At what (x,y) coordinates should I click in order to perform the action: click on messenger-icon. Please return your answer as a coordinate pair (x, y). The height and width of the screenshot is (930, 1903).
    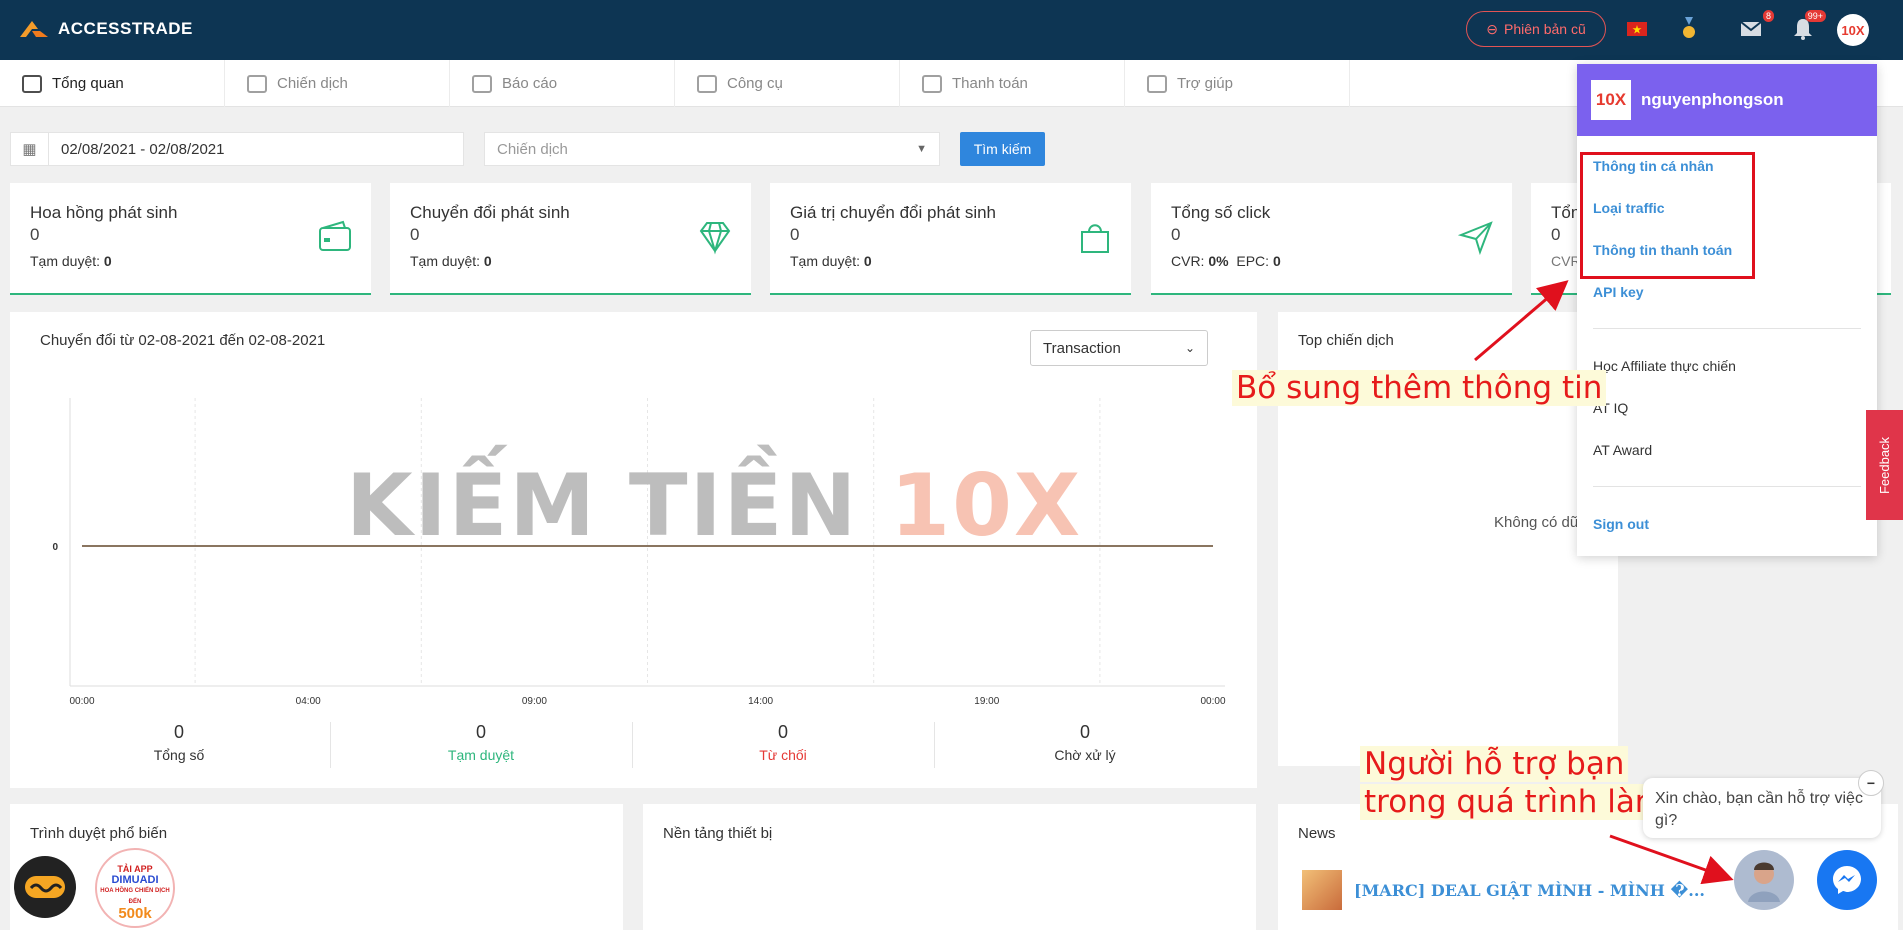
    Looking at the image, I should click on (1847, 880).